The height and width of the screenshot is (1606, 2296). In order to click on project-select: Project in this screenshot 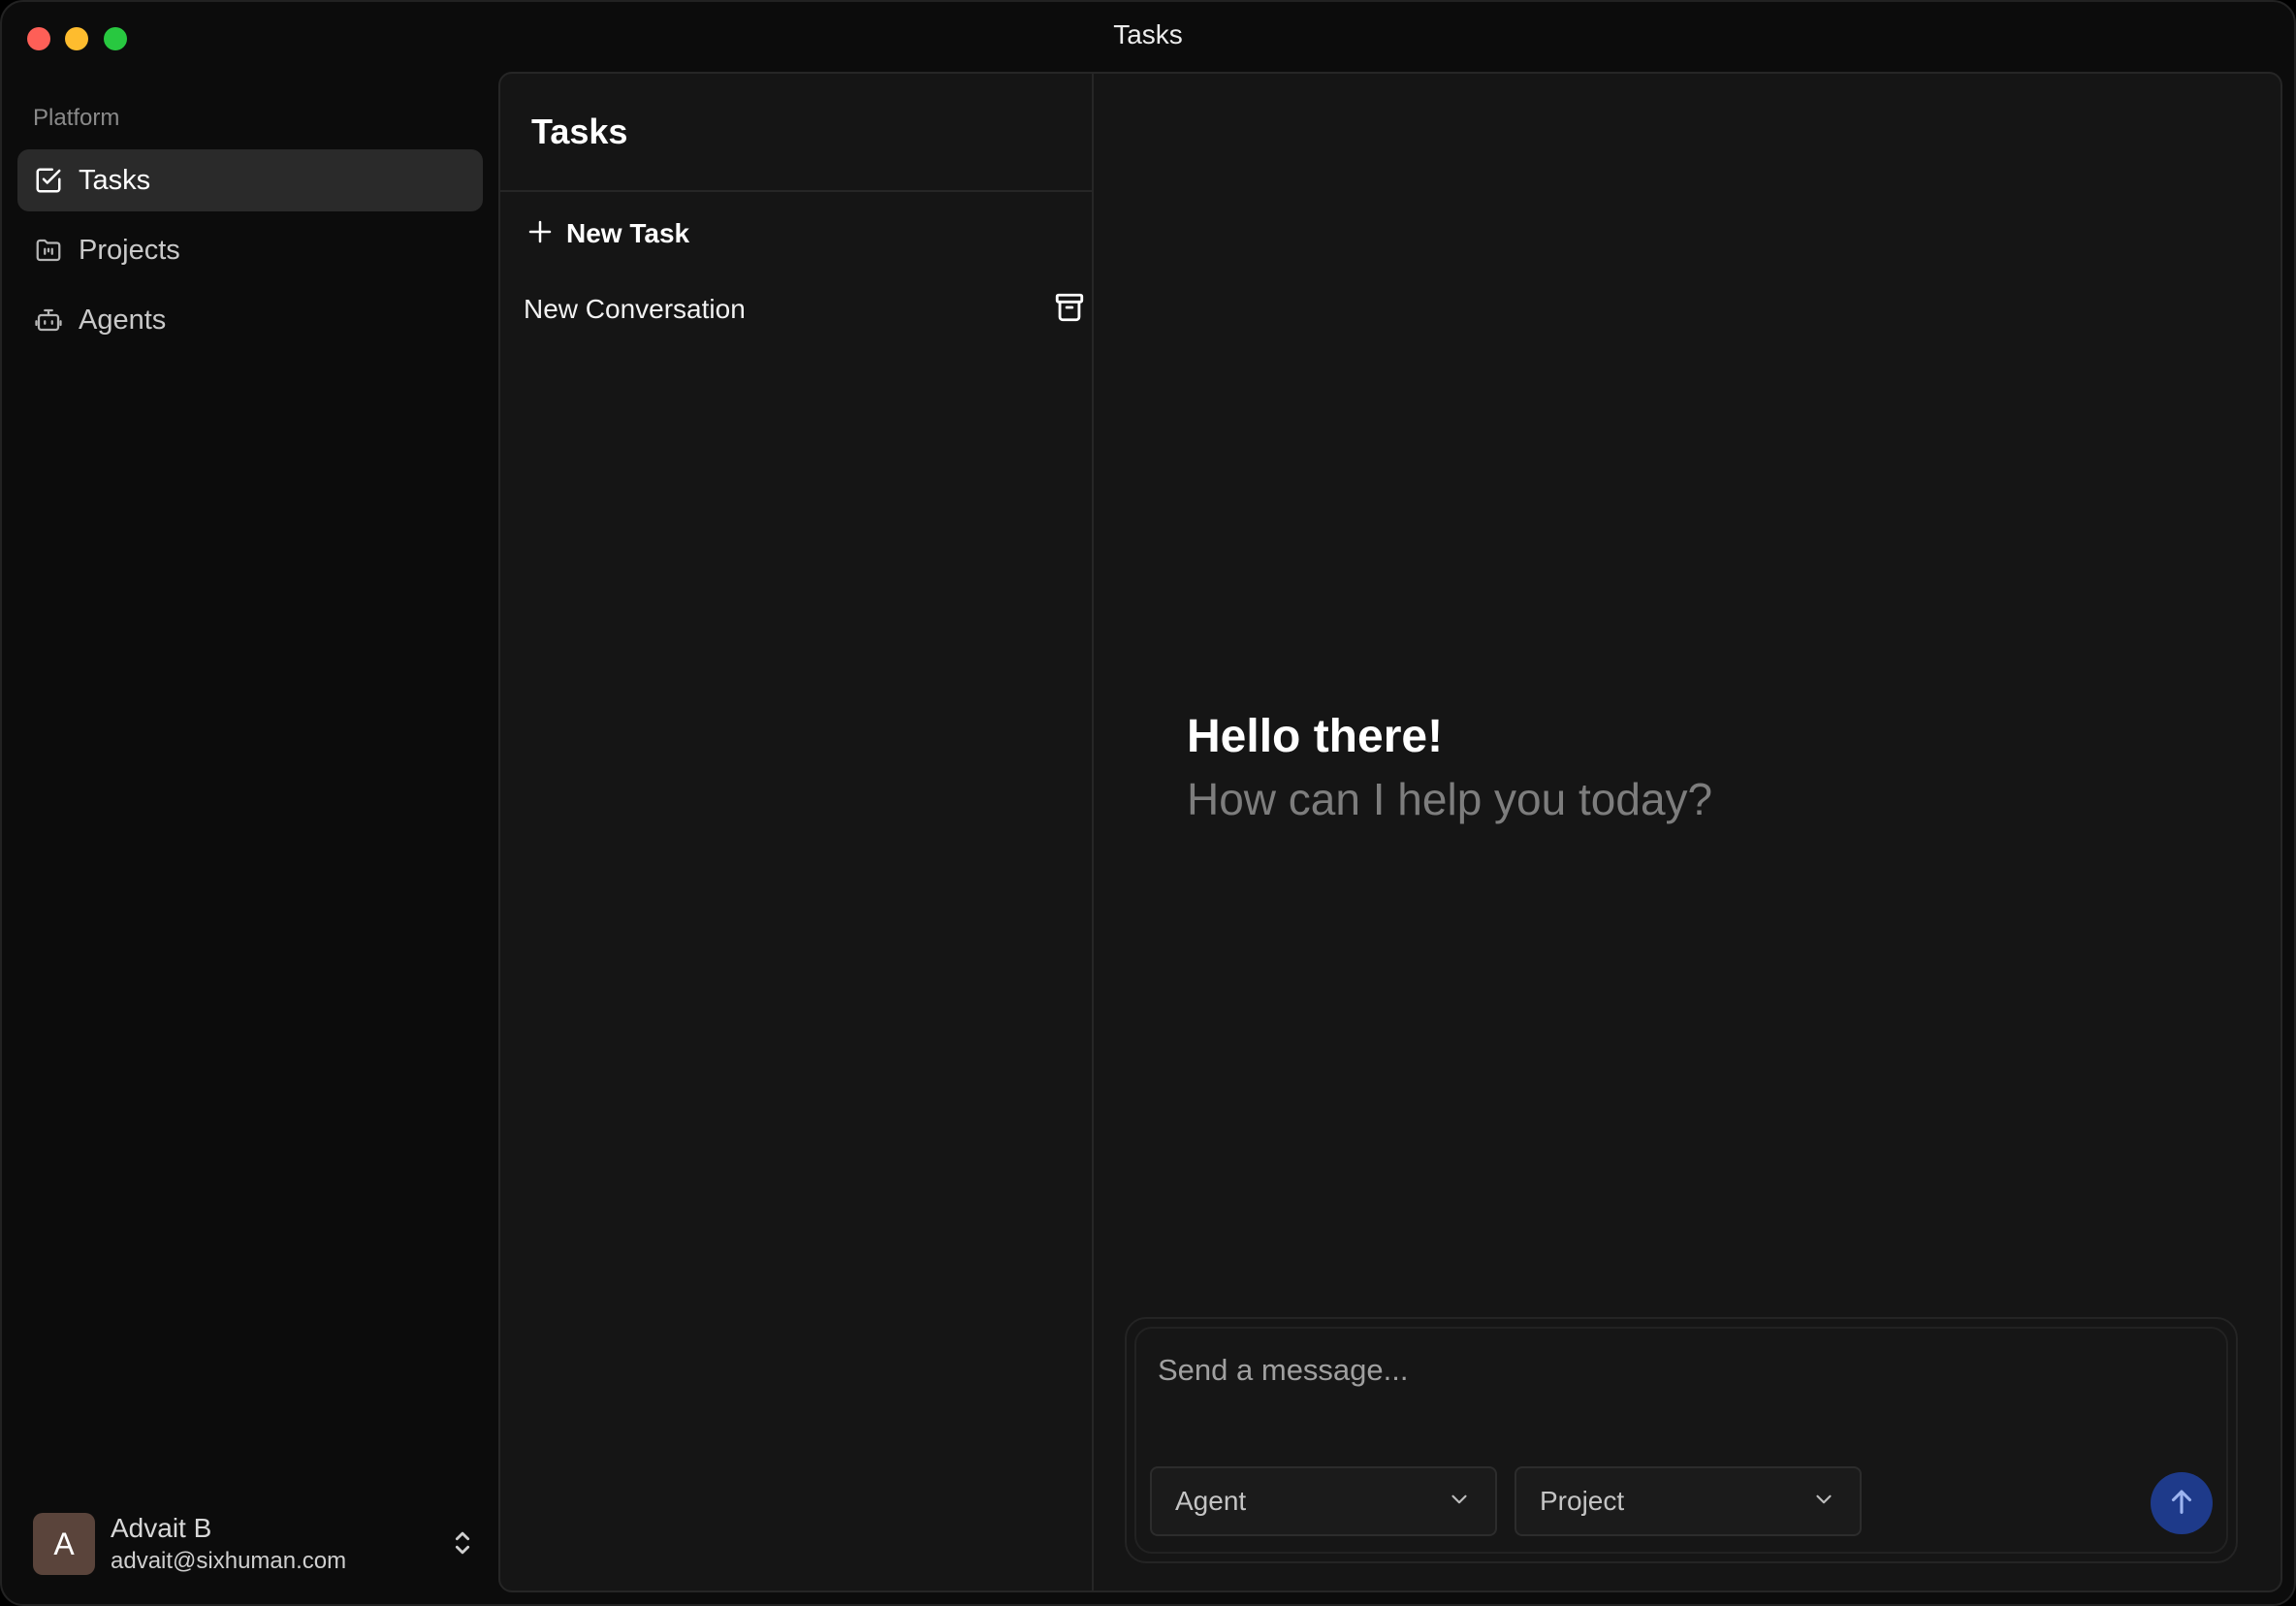, I will do `click(1688, 1501)`.